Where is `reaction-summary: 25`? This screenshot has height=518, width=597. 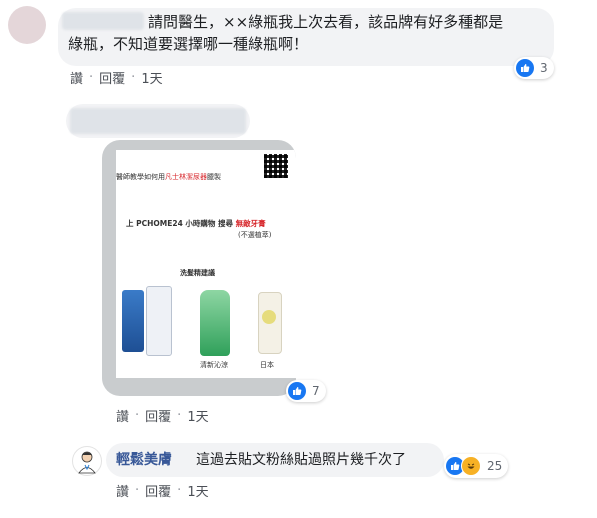 reaction-summary: 25 is located at coordinates (476, 466).